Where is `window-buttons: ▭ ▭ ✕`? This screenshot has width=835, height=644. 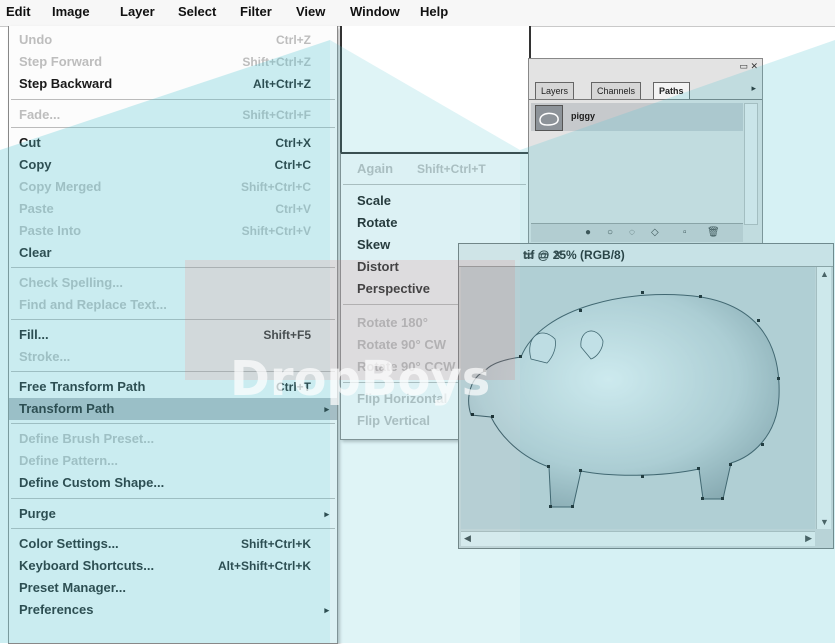 window-buttons: ▭ ▭ ✕ is located at coordinates (676, 255).